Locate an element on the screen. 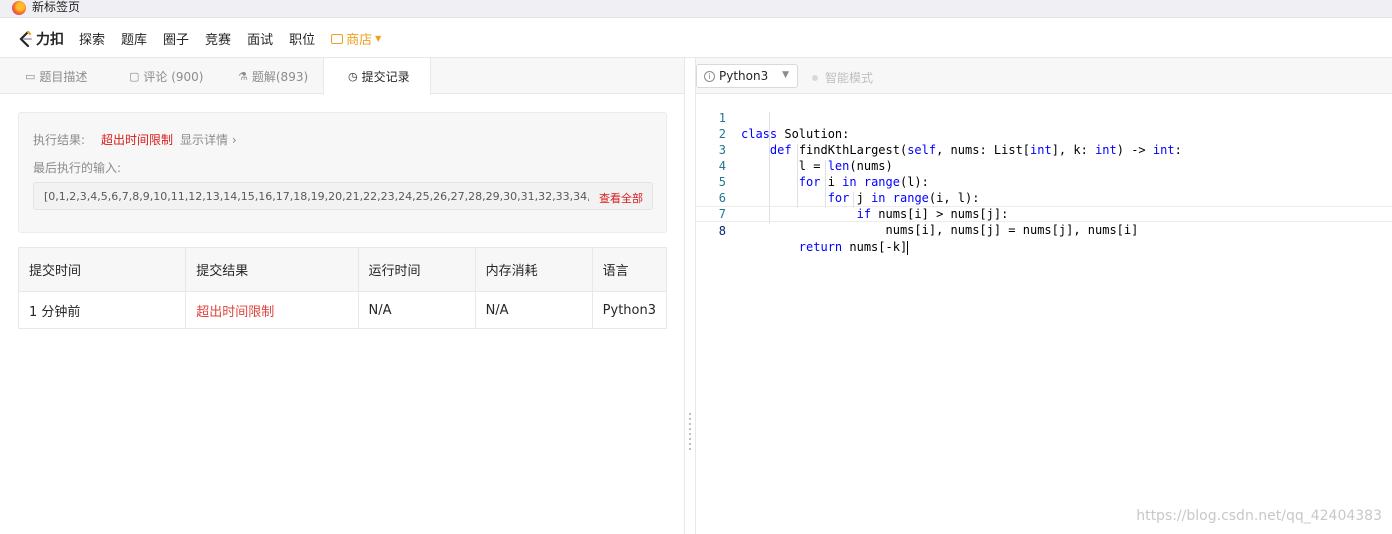 The width and height of the screenshot is (1392, 534). browser-tab-title: 新标签页 is located at coordinates (56, 7).